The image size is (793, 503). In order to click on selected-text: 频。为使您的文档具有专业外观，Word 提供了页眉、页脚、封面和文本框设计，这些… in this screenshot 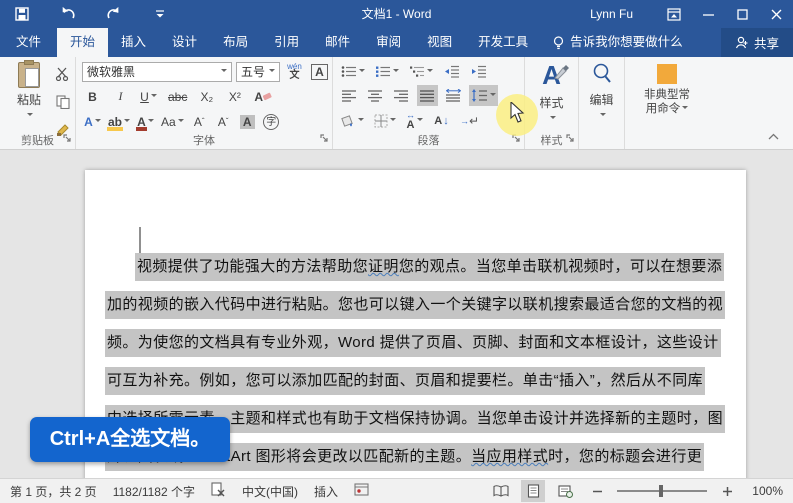, I will do `click(413, 343)`.